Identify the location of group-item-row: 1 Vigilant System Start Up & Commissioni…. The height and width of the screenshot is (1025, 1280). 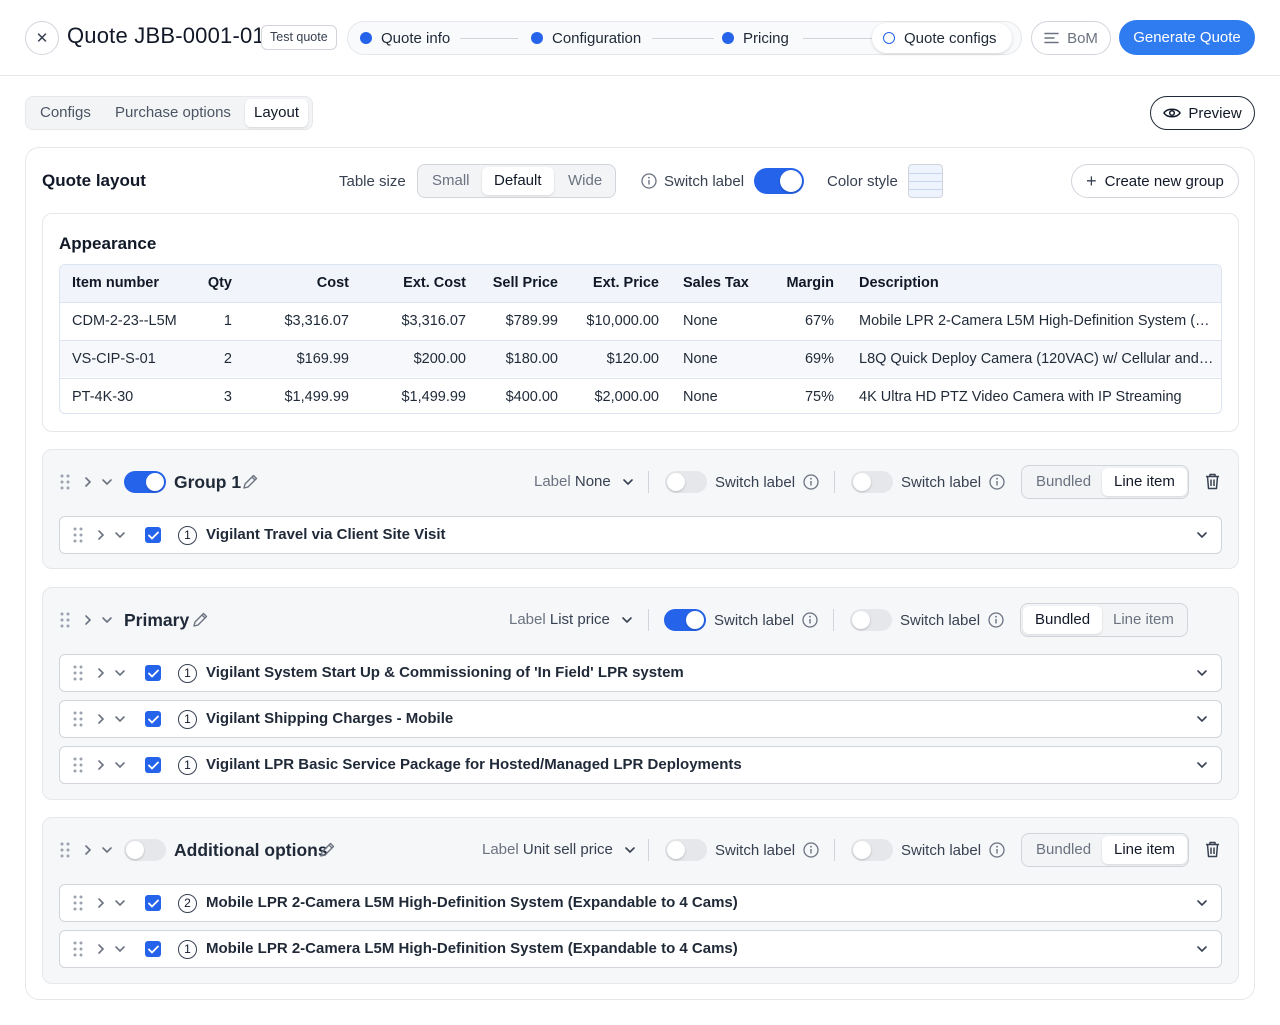
(640, 673).